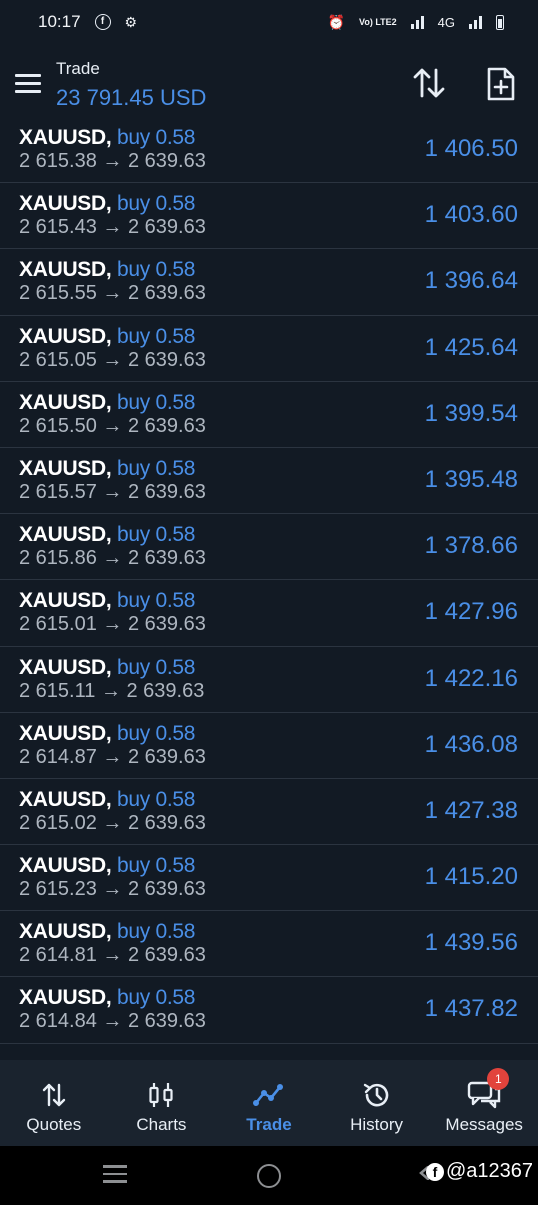 This screenshot has width=538, height=1205. I want to click on trade-open-price: 2 615.57, so click(58, 491).